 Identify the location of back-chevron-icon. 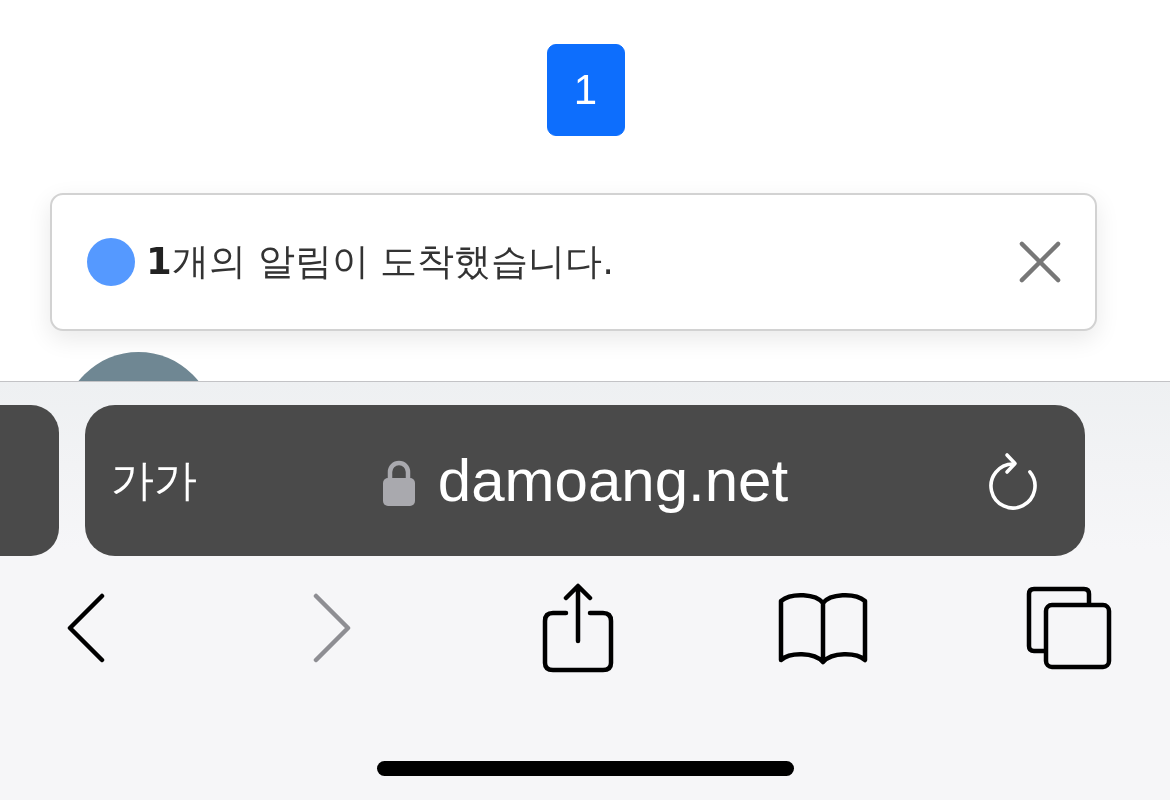
(86, 628).